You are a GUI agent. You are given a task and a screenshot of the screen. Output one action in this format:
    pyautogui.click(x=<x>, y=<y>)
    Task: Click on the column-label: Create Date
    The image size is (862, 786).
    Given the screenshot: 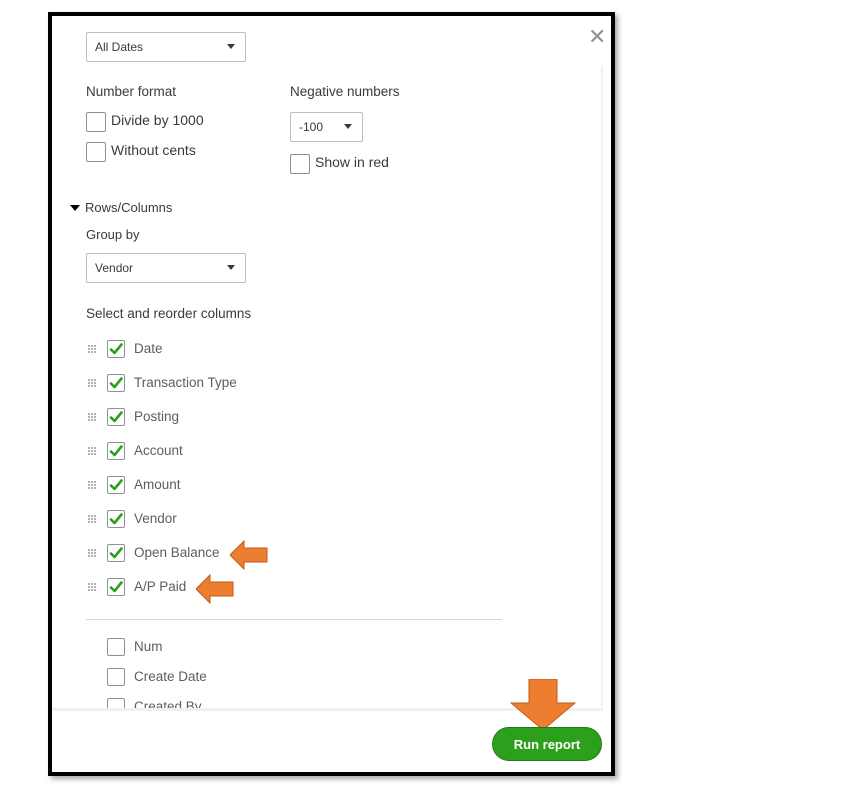 What is the action you would take?
    pyautogui.click(x=170, y=676)
    